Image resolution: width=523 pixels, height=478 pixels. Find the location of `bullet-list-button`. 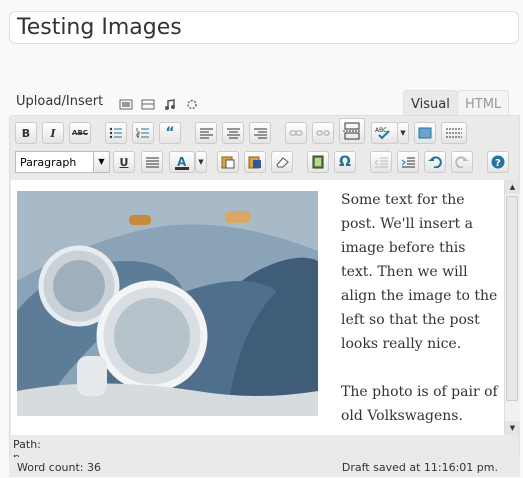

bullet-list-button is located at coordinates (116, 133).